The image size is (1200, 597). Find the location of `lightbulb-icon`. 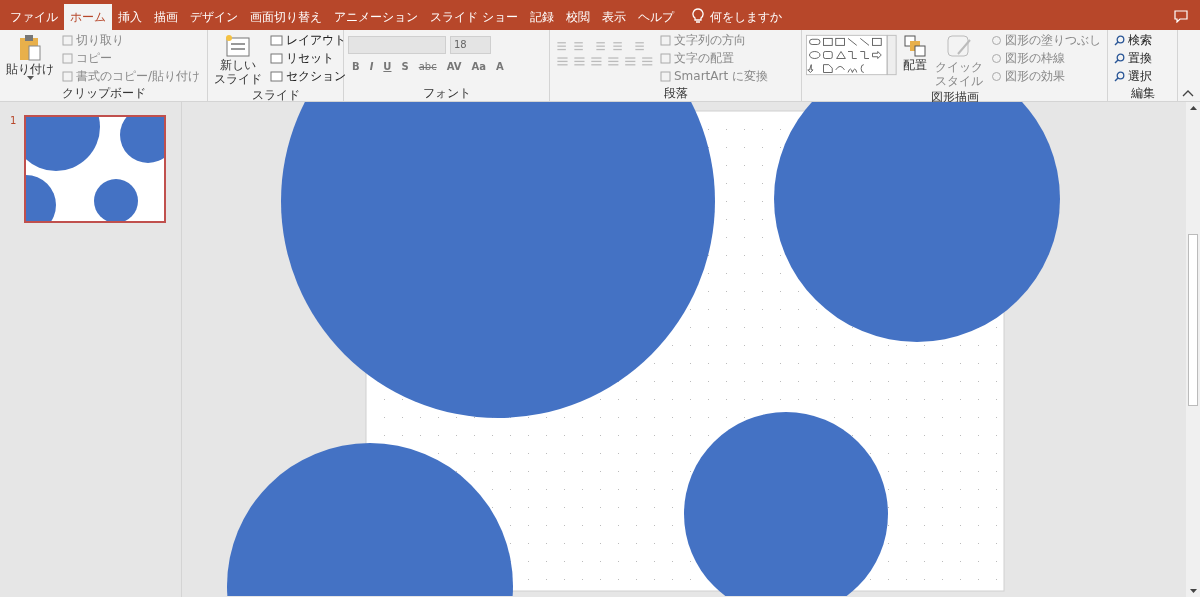

lightbulb-icon is located at coordinates (697, 16).